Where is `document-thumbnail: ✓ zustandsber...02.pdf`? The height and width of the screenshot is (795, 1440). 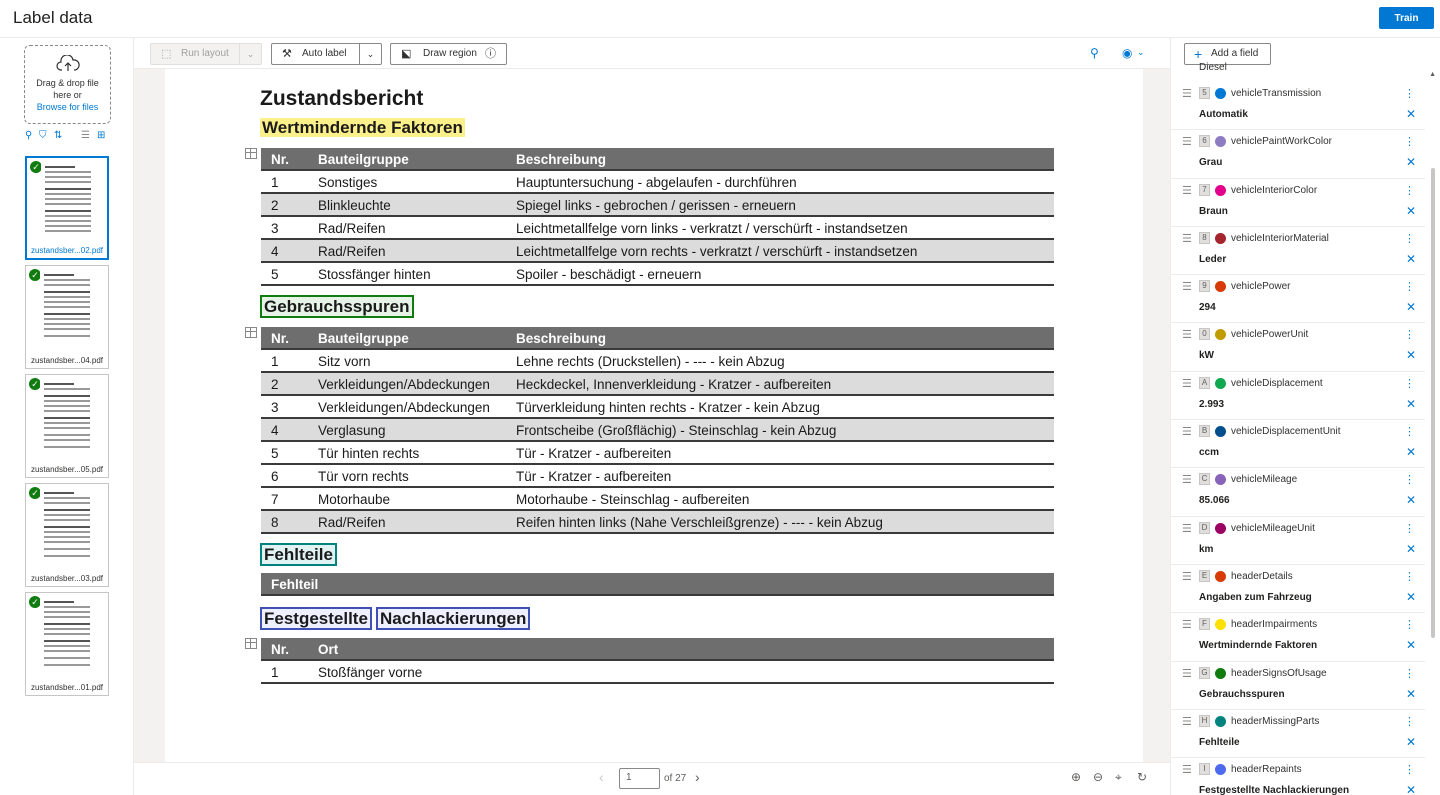
document-thumbnail: ✓ zustandsber...02.pdf is located at coordinates (67, 208).